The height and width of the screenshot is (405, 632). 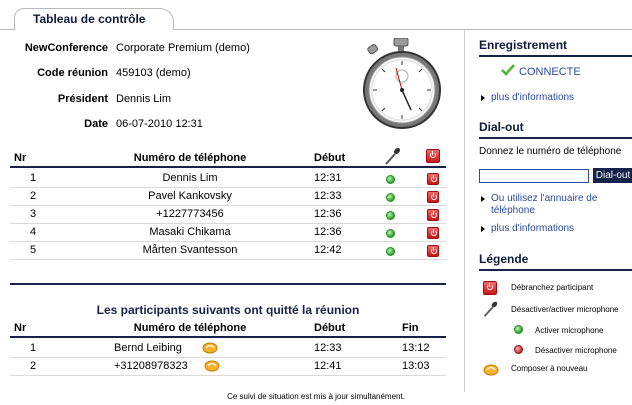 What do you see at coordinates (402, 83) in the screenshot?
I see `stopwatch-icon` at bounding box center [402, 83].